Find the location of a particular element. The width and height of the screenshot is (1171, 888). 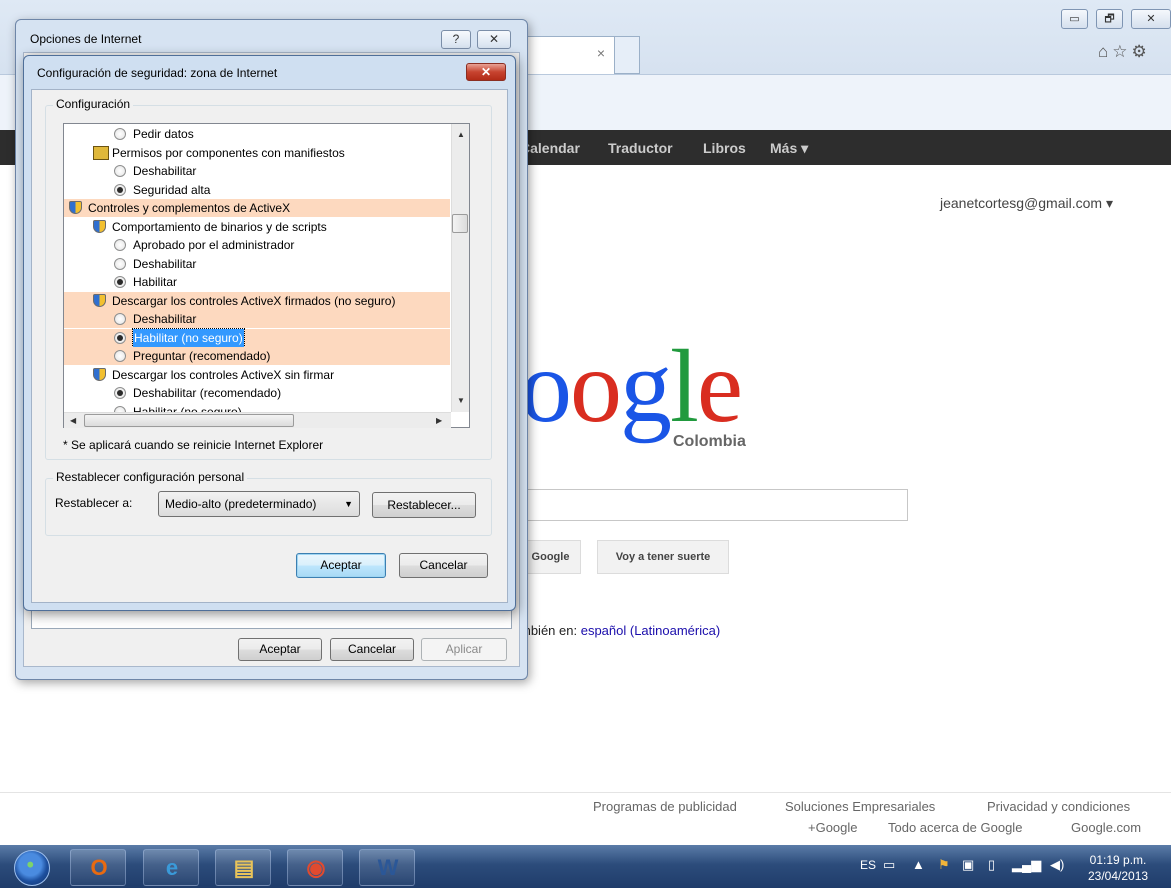

dropdown-arrow-icon: ▼ is located at coordinates (348, 504).